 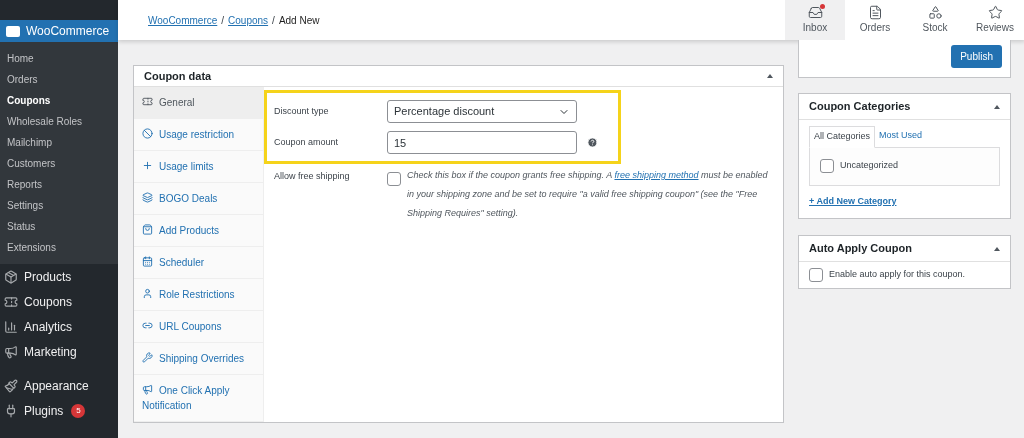 What do you see at coordinates (59, 205) in the screenshot?
I see `submenu-item: Settings` at bounding box center [59, 205].